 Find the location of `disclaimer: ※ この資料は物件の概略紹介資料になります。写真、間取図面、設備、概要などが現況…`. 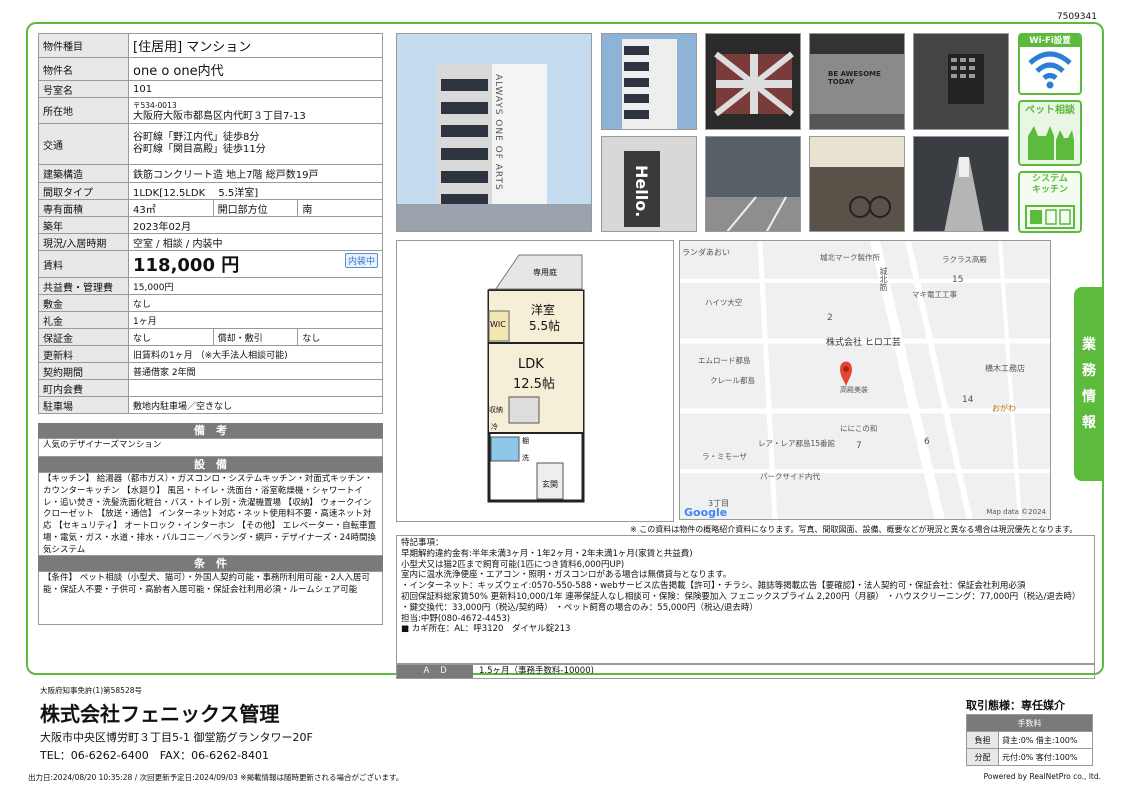

disclaimer: ※ この資料は物件の概略紹介資料になります。写真、間取図面、設備、概要などが現況… is located at coordinates (854, 529).